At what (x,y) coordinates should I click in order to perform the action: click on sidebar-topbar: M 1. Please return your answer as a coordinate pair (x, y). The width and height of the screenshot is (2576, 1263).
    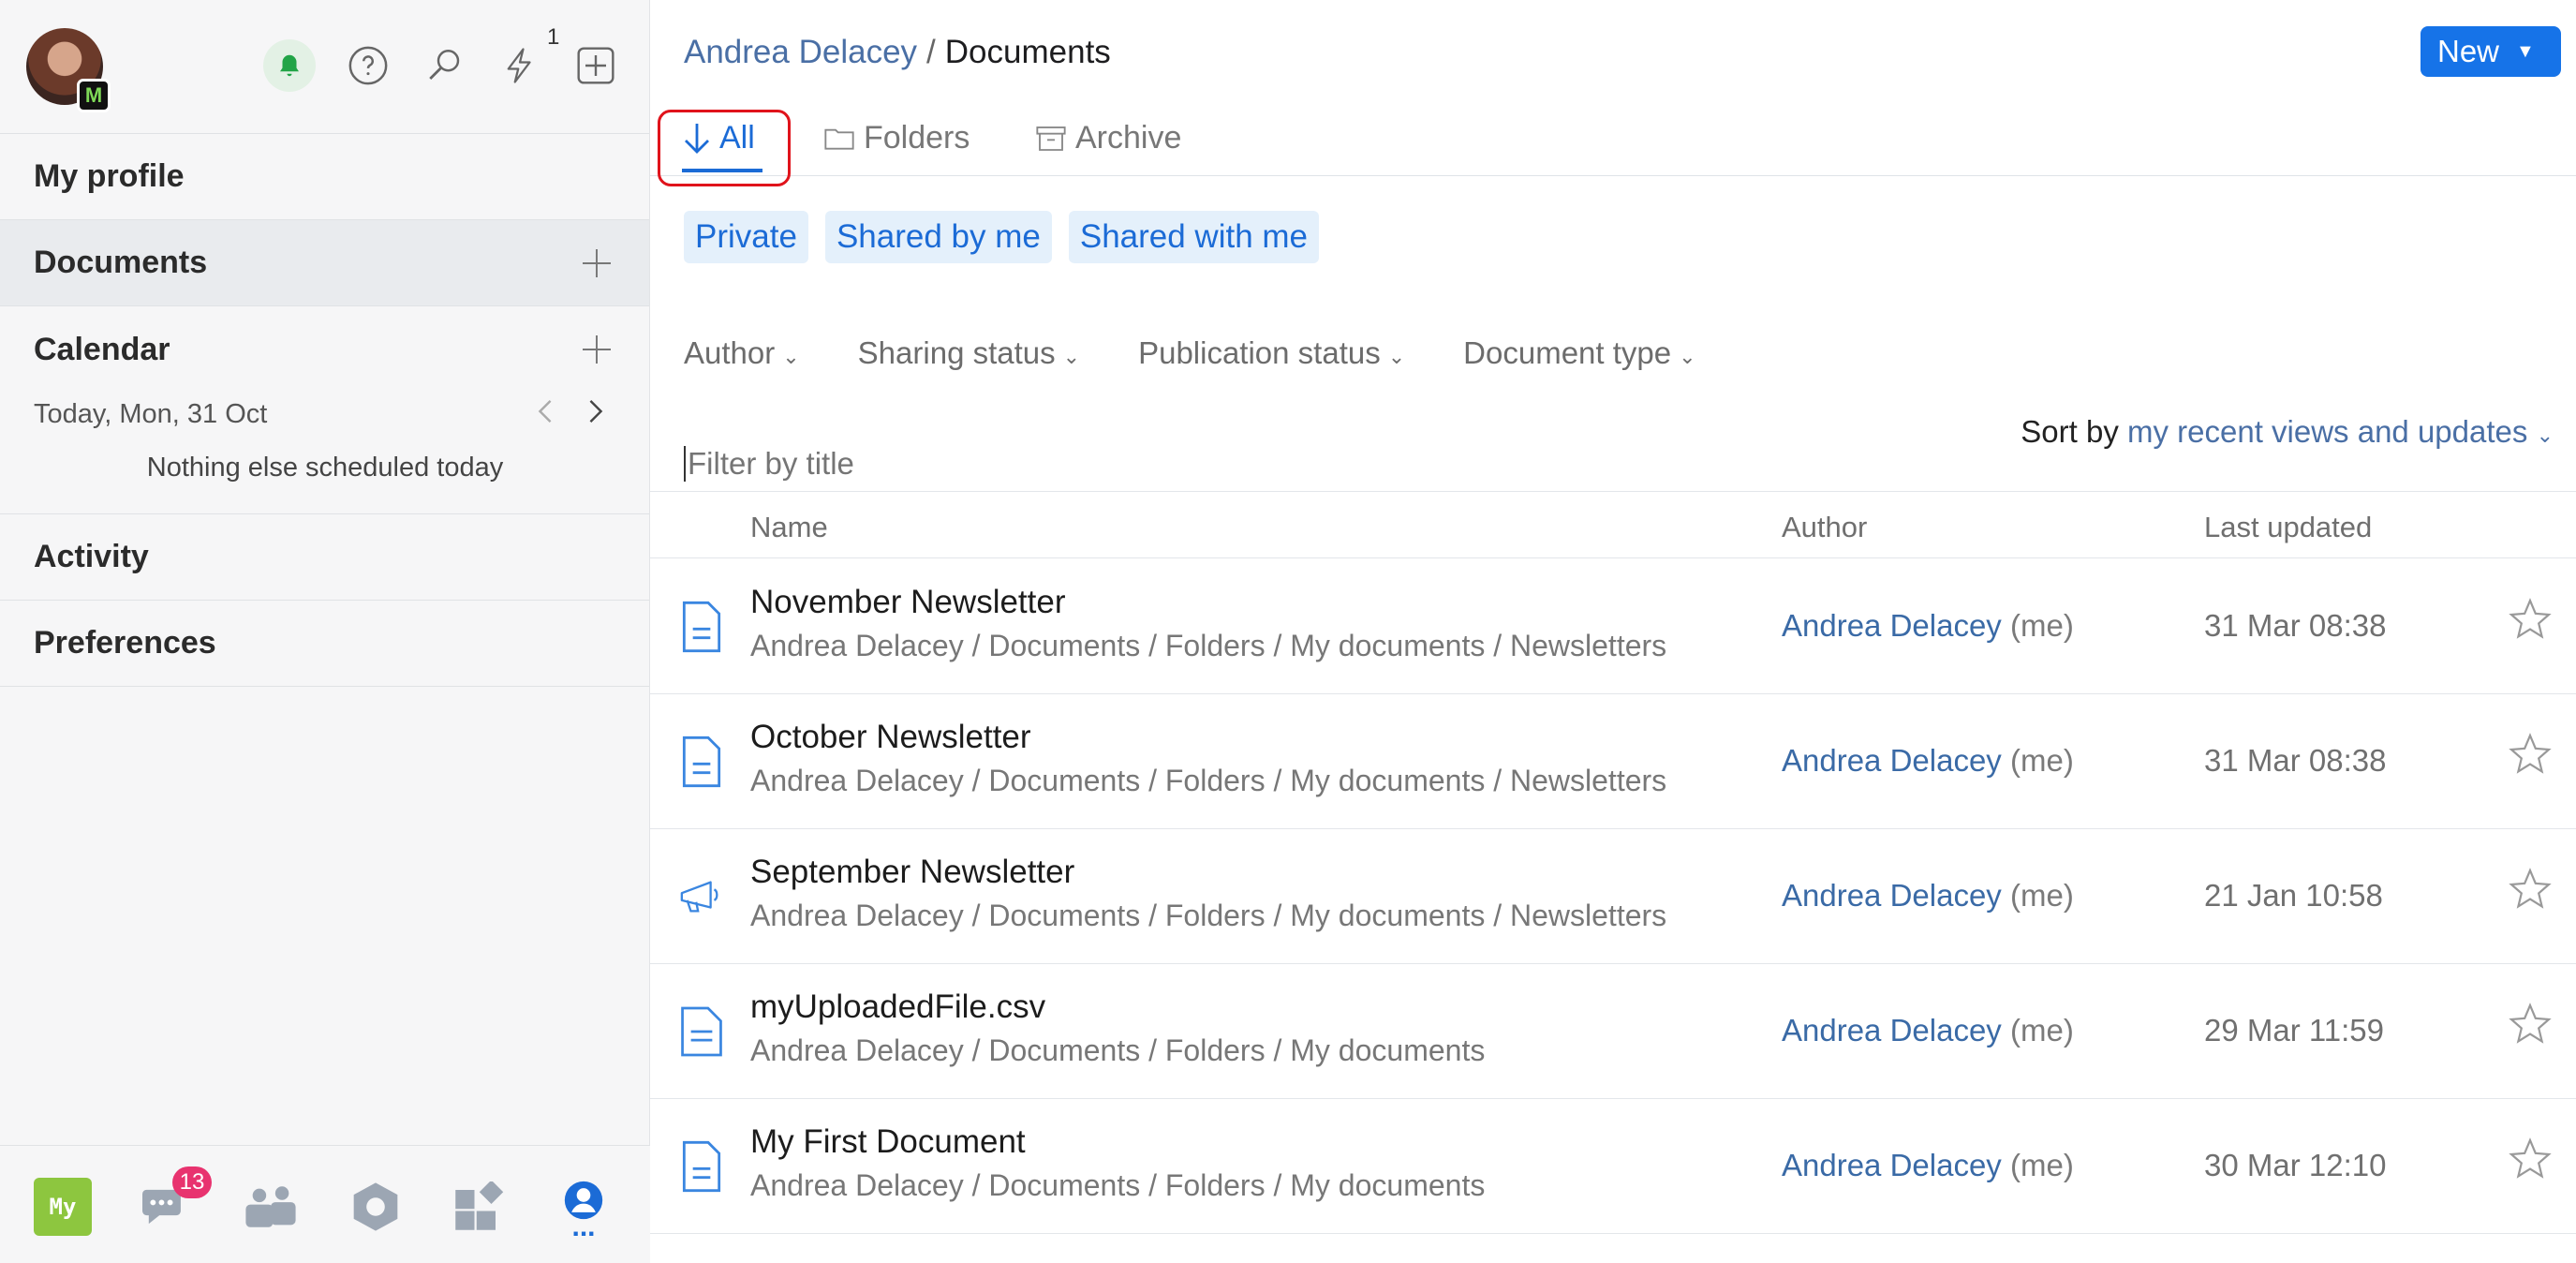
    Looking at the image, I should click on (324, 67).